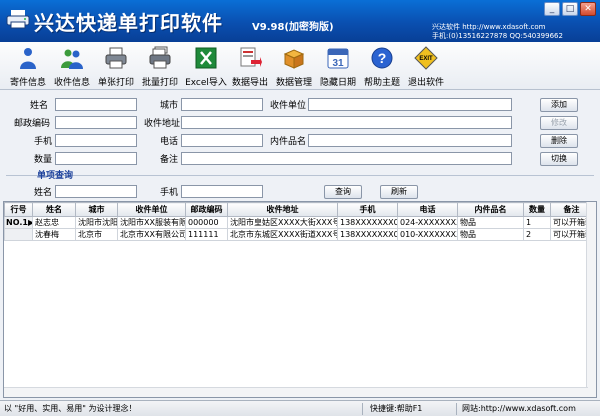 This screenshot has width=600, height=416. Describe the element at coordinates (343, 192) in the screenshot. I see `query-button: 查询` at that location.